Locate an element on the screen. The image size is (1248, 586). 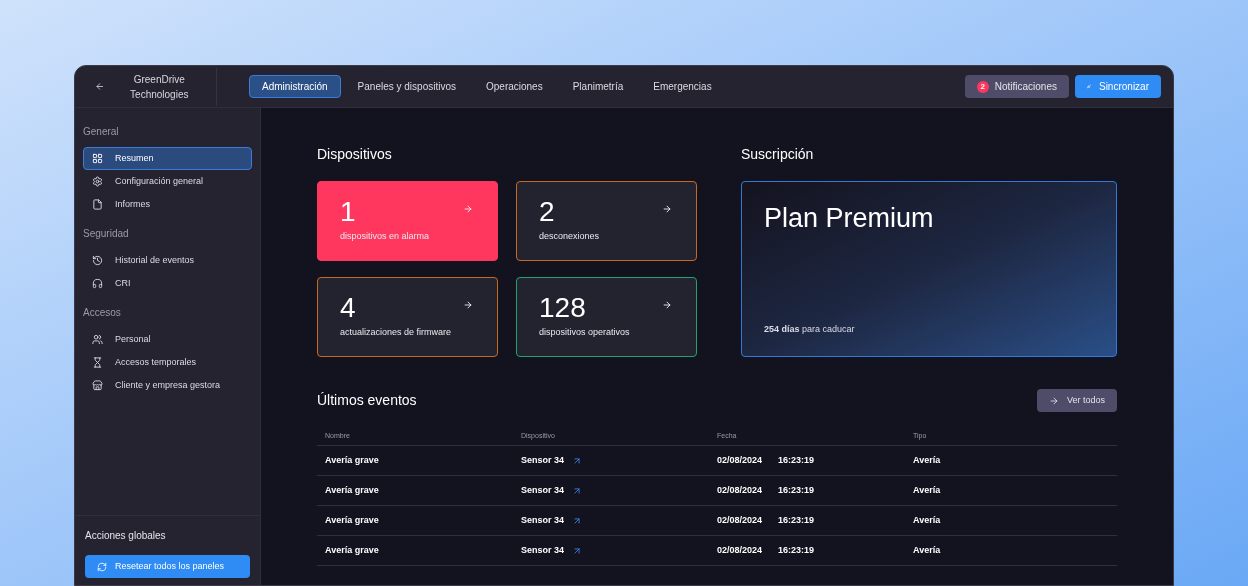
nav-tab: Administración is located at coordinates (295, 86).